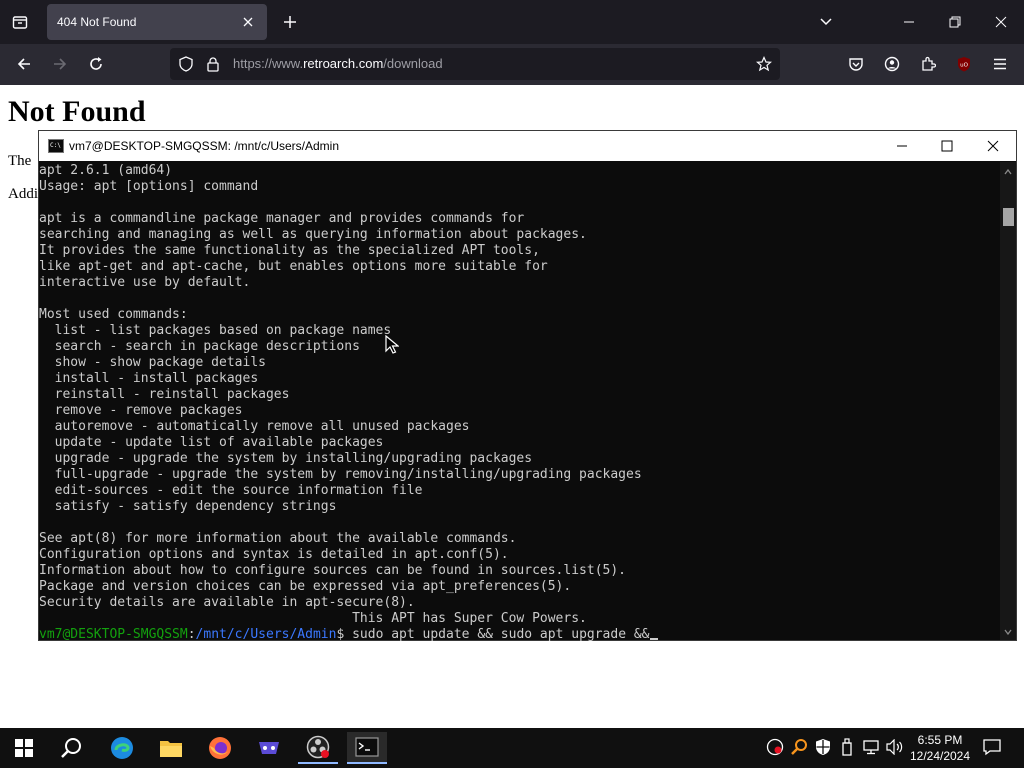 This screenshot has width=1024, height=768. I want to click on url-text: https://www.retroarch.com/download, so click(338, 63).